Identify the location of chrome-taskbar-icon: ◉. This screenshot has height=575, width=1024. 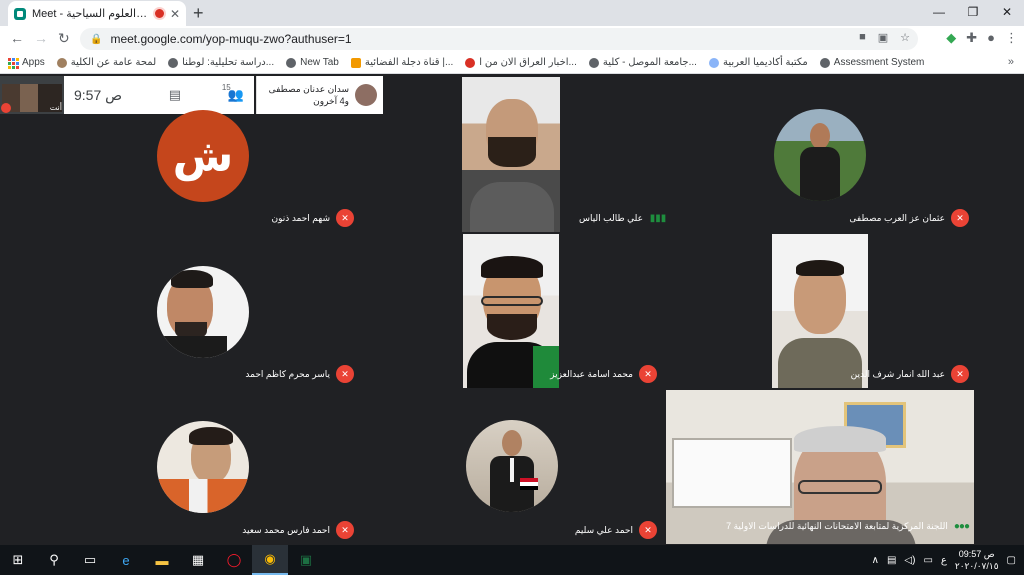
(270, 560).